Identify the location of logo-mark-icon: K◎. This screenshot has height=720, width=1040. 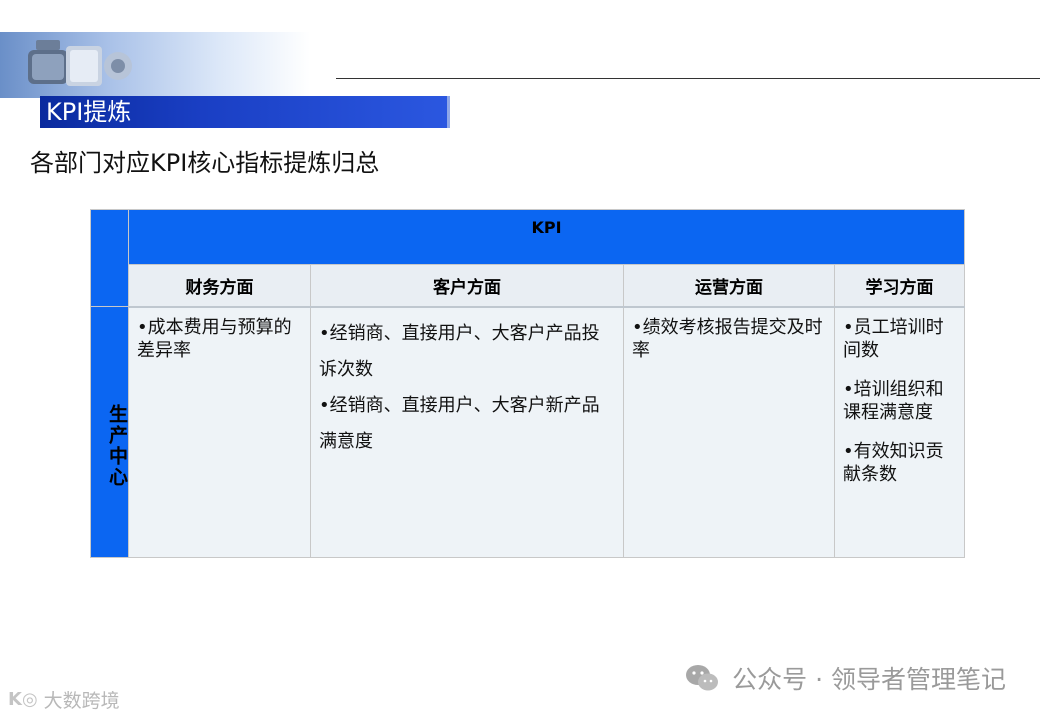
(23, 699).